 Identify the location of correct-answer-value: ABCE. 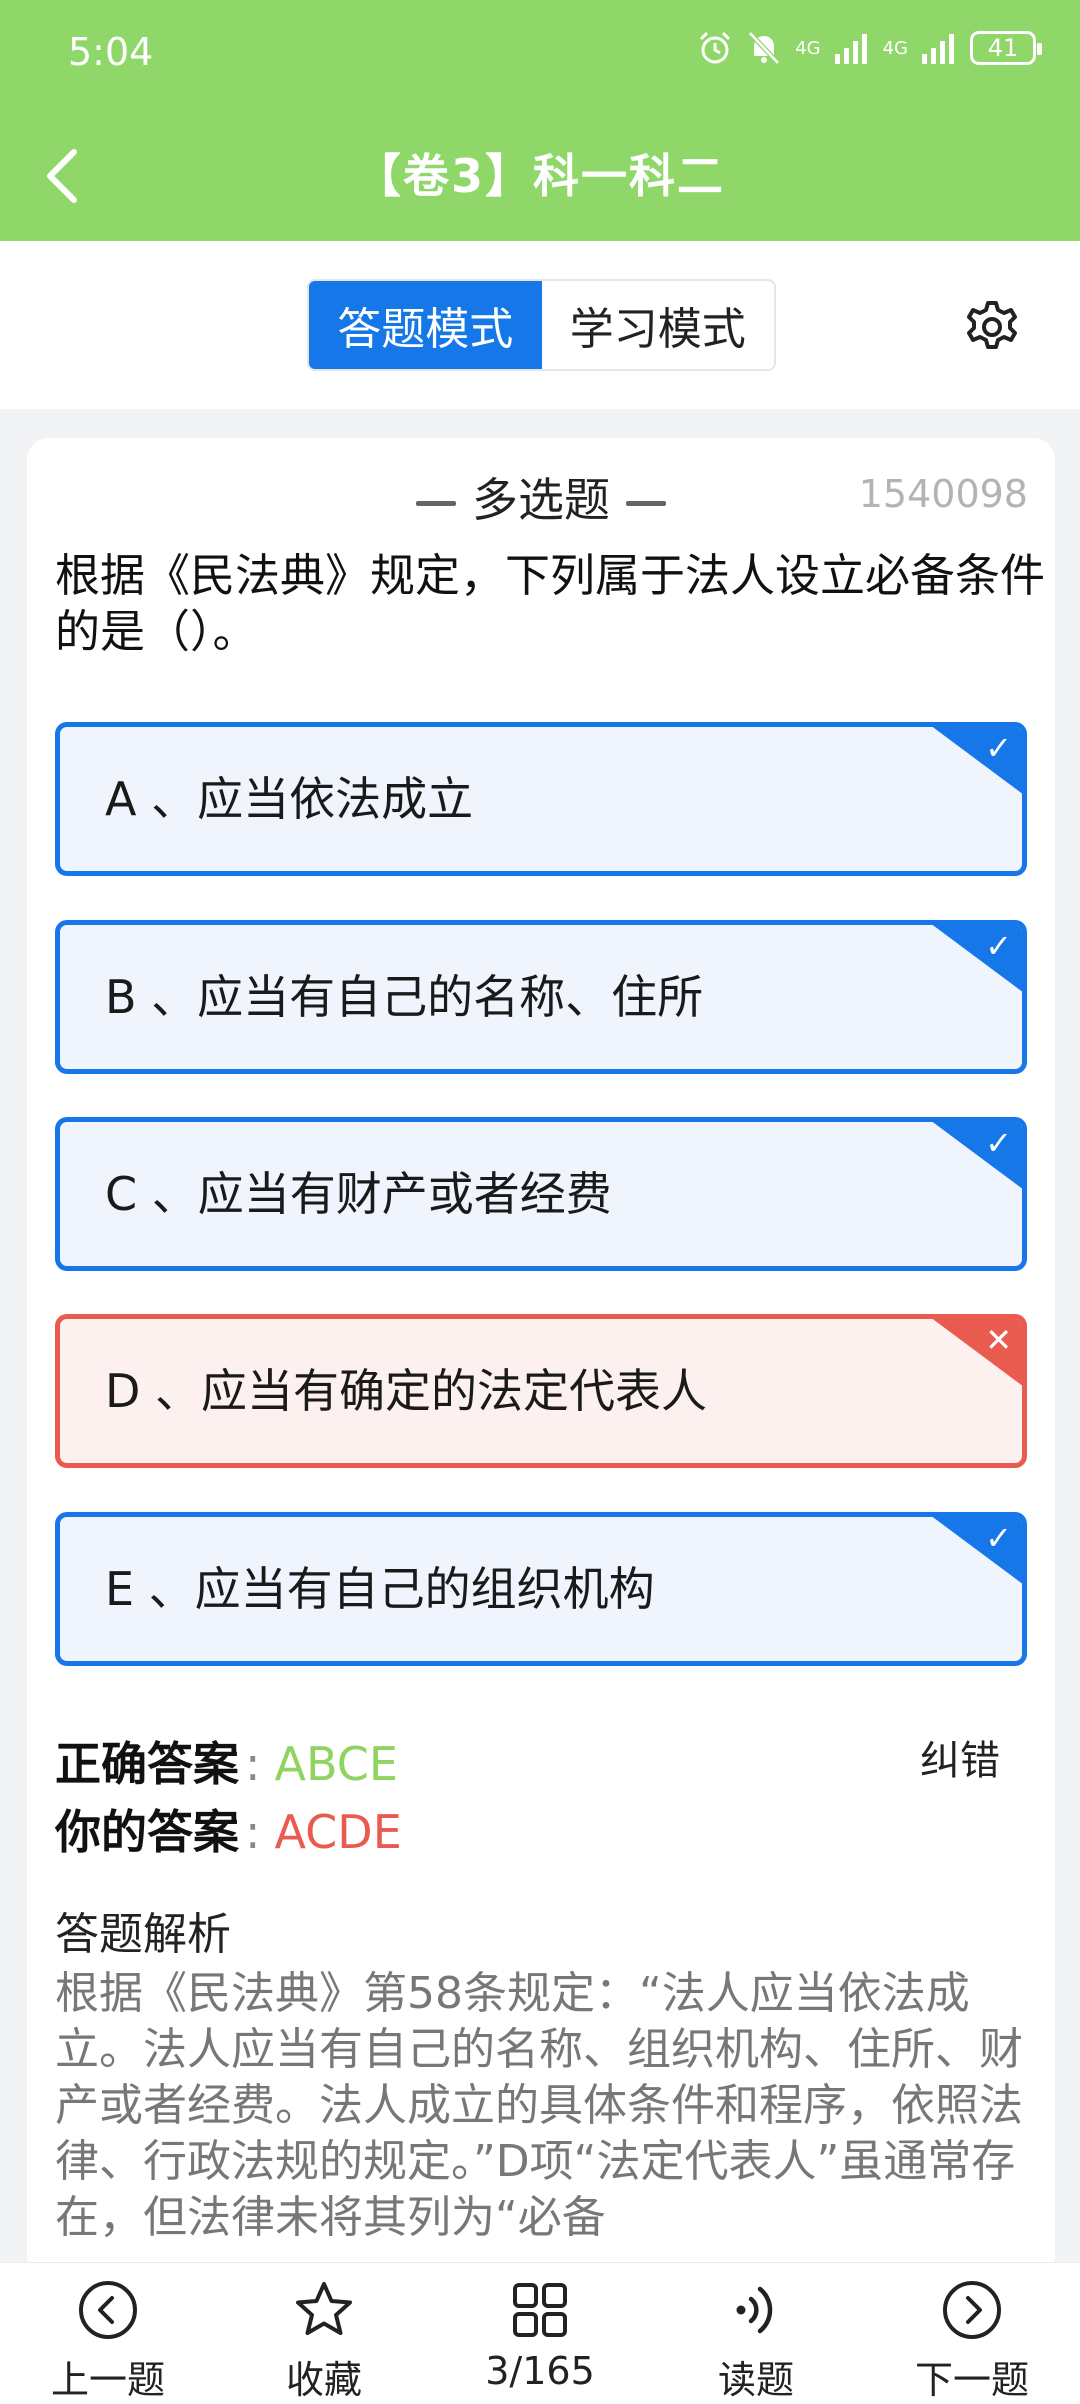
(336, 1764).